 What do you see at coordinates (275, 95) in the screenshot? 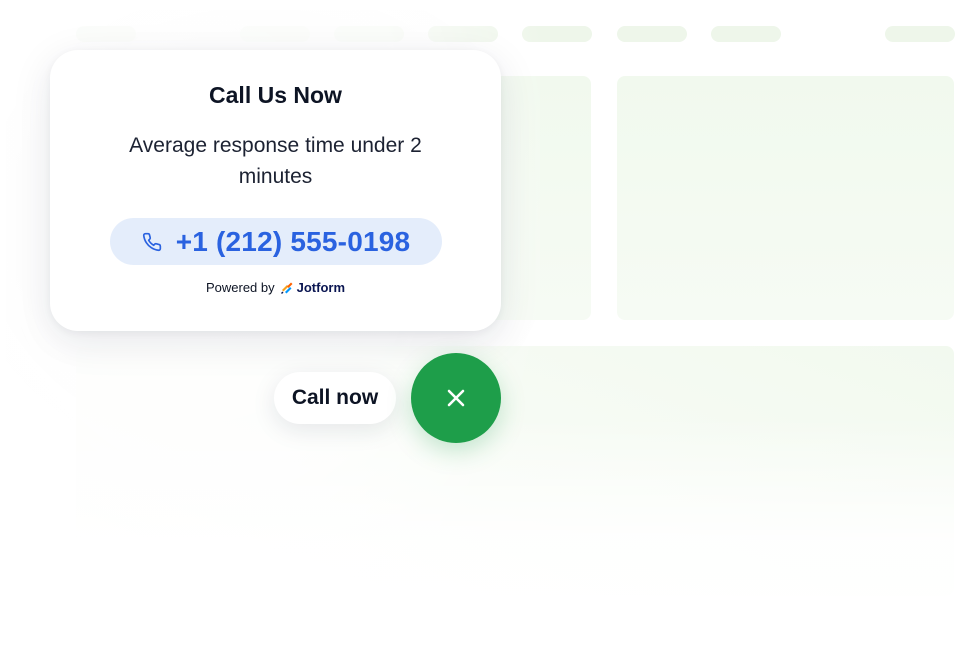
I see `popup-title: Call Us Now` at bounding box center [275, 95].